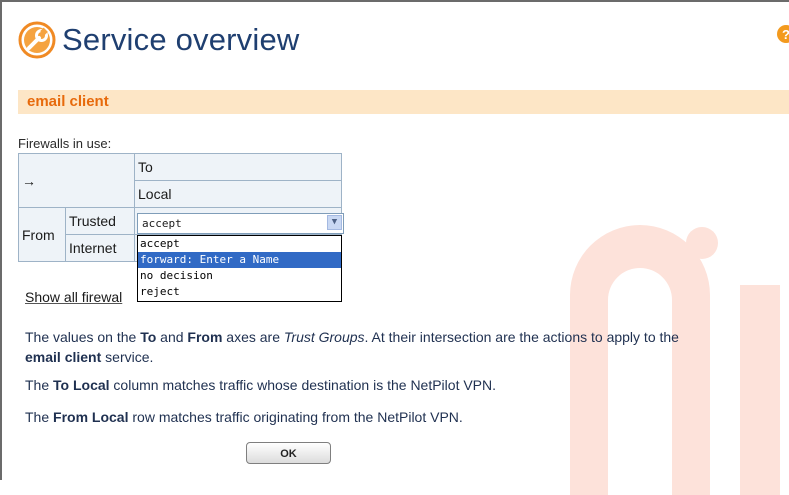  I want to click on firewalls-label: Firewalls in use:, so click(65, 143).